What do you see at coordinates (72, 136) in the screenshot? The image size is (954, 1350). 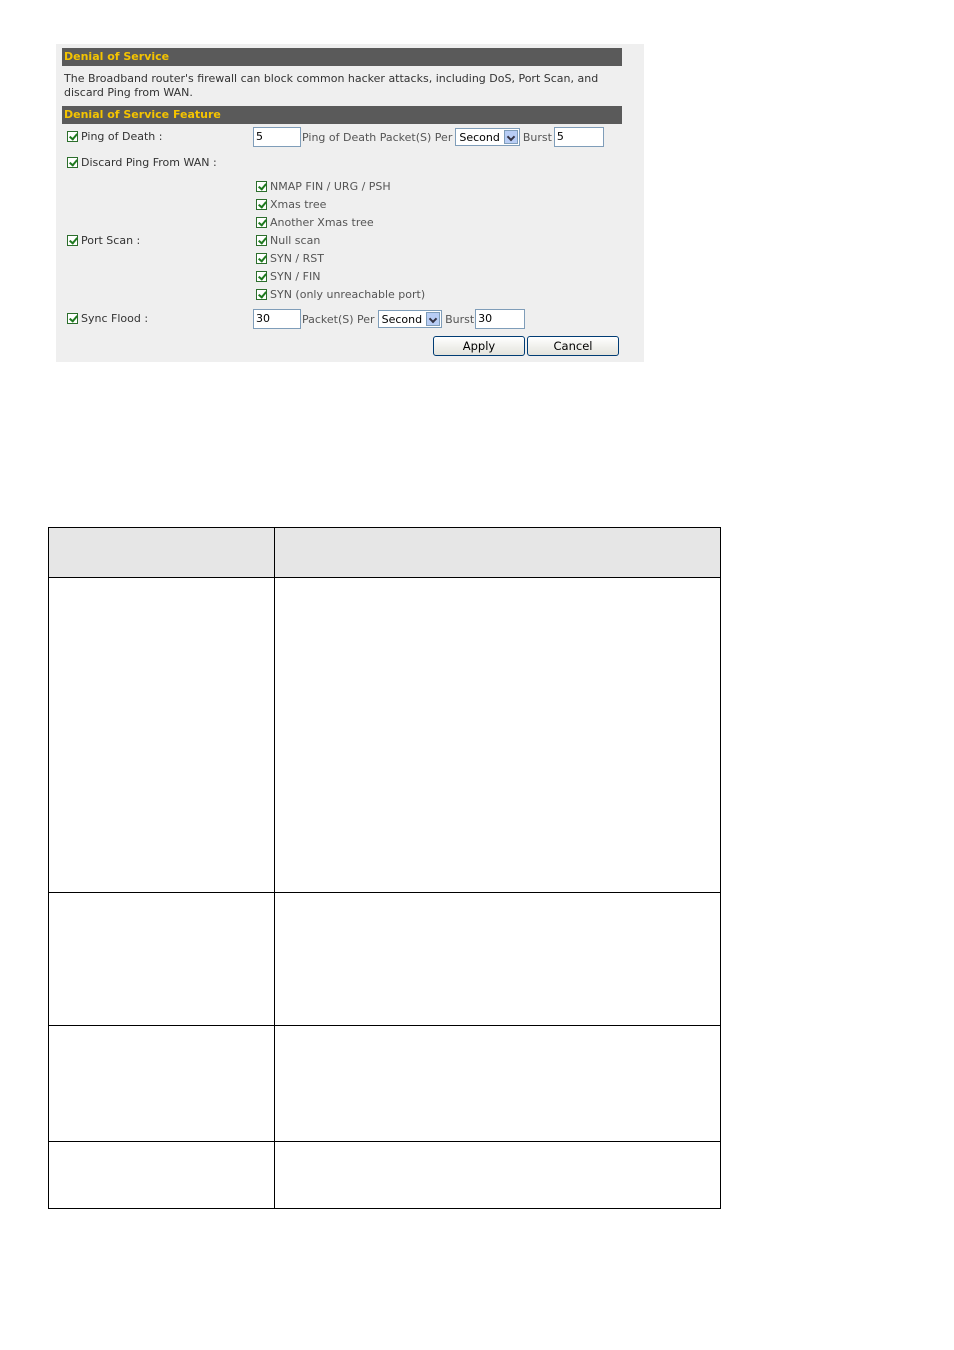 I see `ping-of-death-checkbox` at bounding box center [72, 136].